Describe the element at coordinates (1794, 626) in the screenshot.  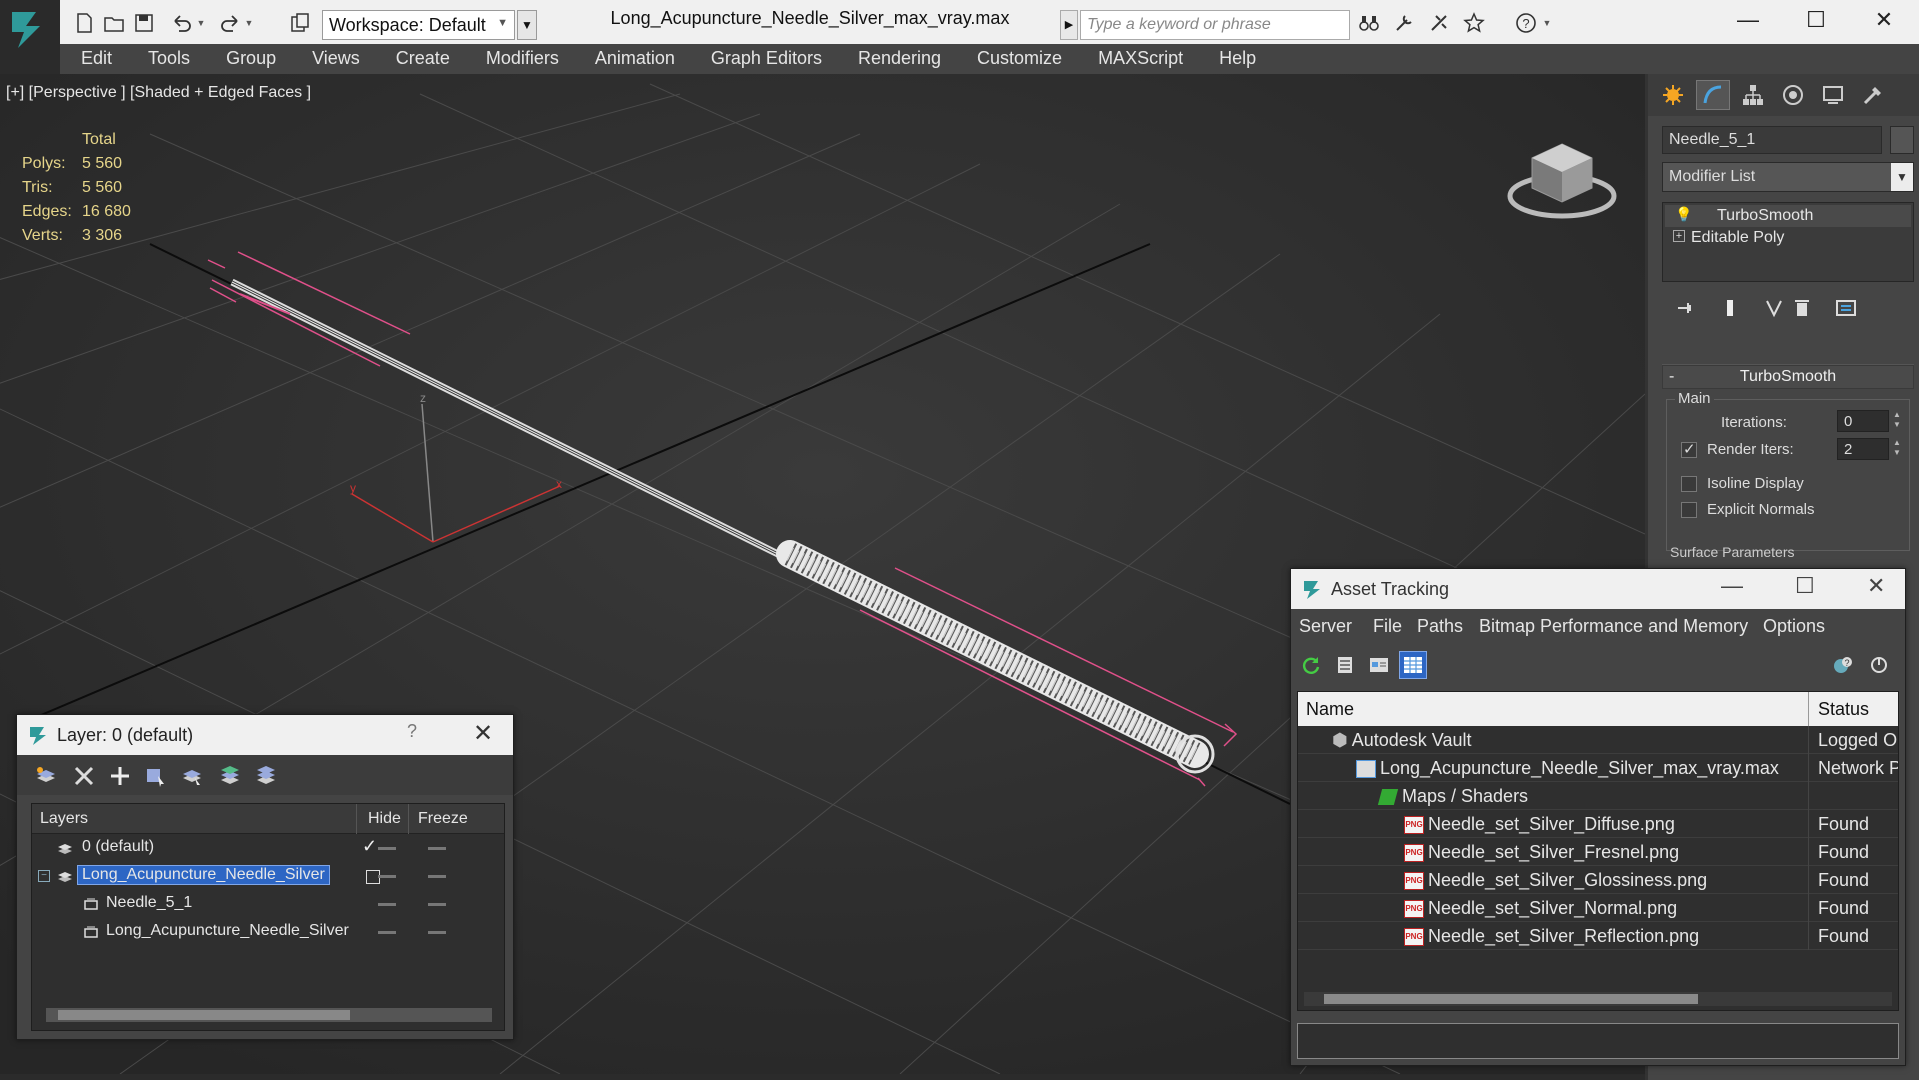
I see `menu-options: Options` at that location.